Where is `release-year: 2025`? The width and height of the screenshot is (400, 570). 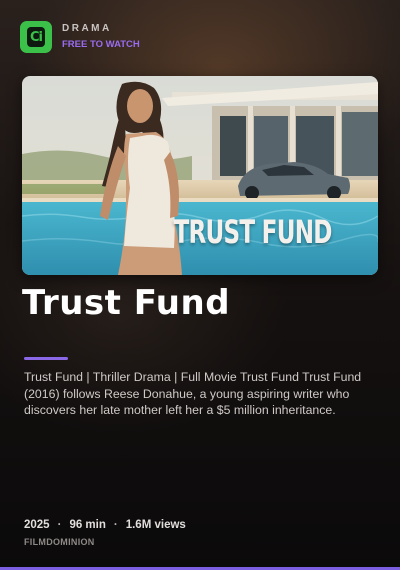
release-year: 2025 is located at coordinates (37, 525).